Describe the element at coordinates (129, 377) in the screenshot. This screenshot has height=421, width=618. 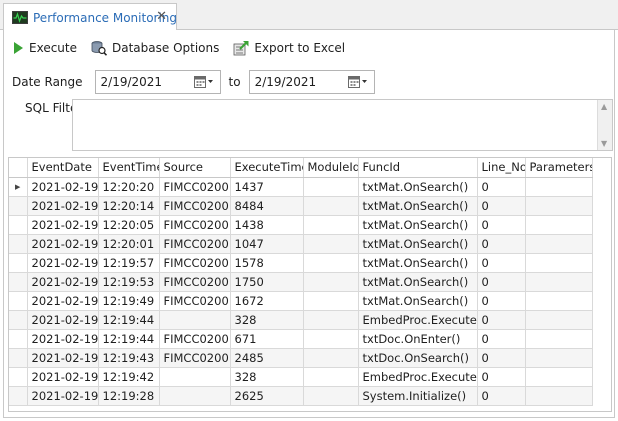
I see `cell-eventtime: 12:19:42` at that location.